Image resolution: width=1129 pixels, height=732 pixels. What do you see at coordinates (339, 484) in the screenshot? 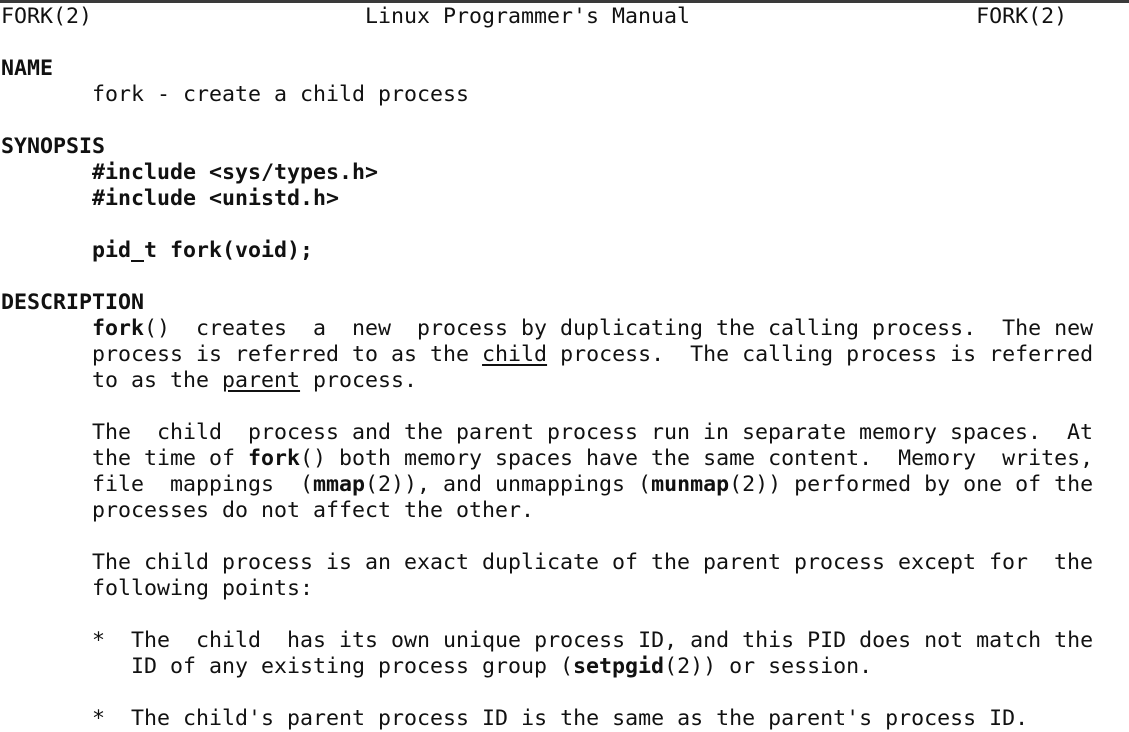
I see `mmap-function-ref: mmap` at bounding box center [339, 484].